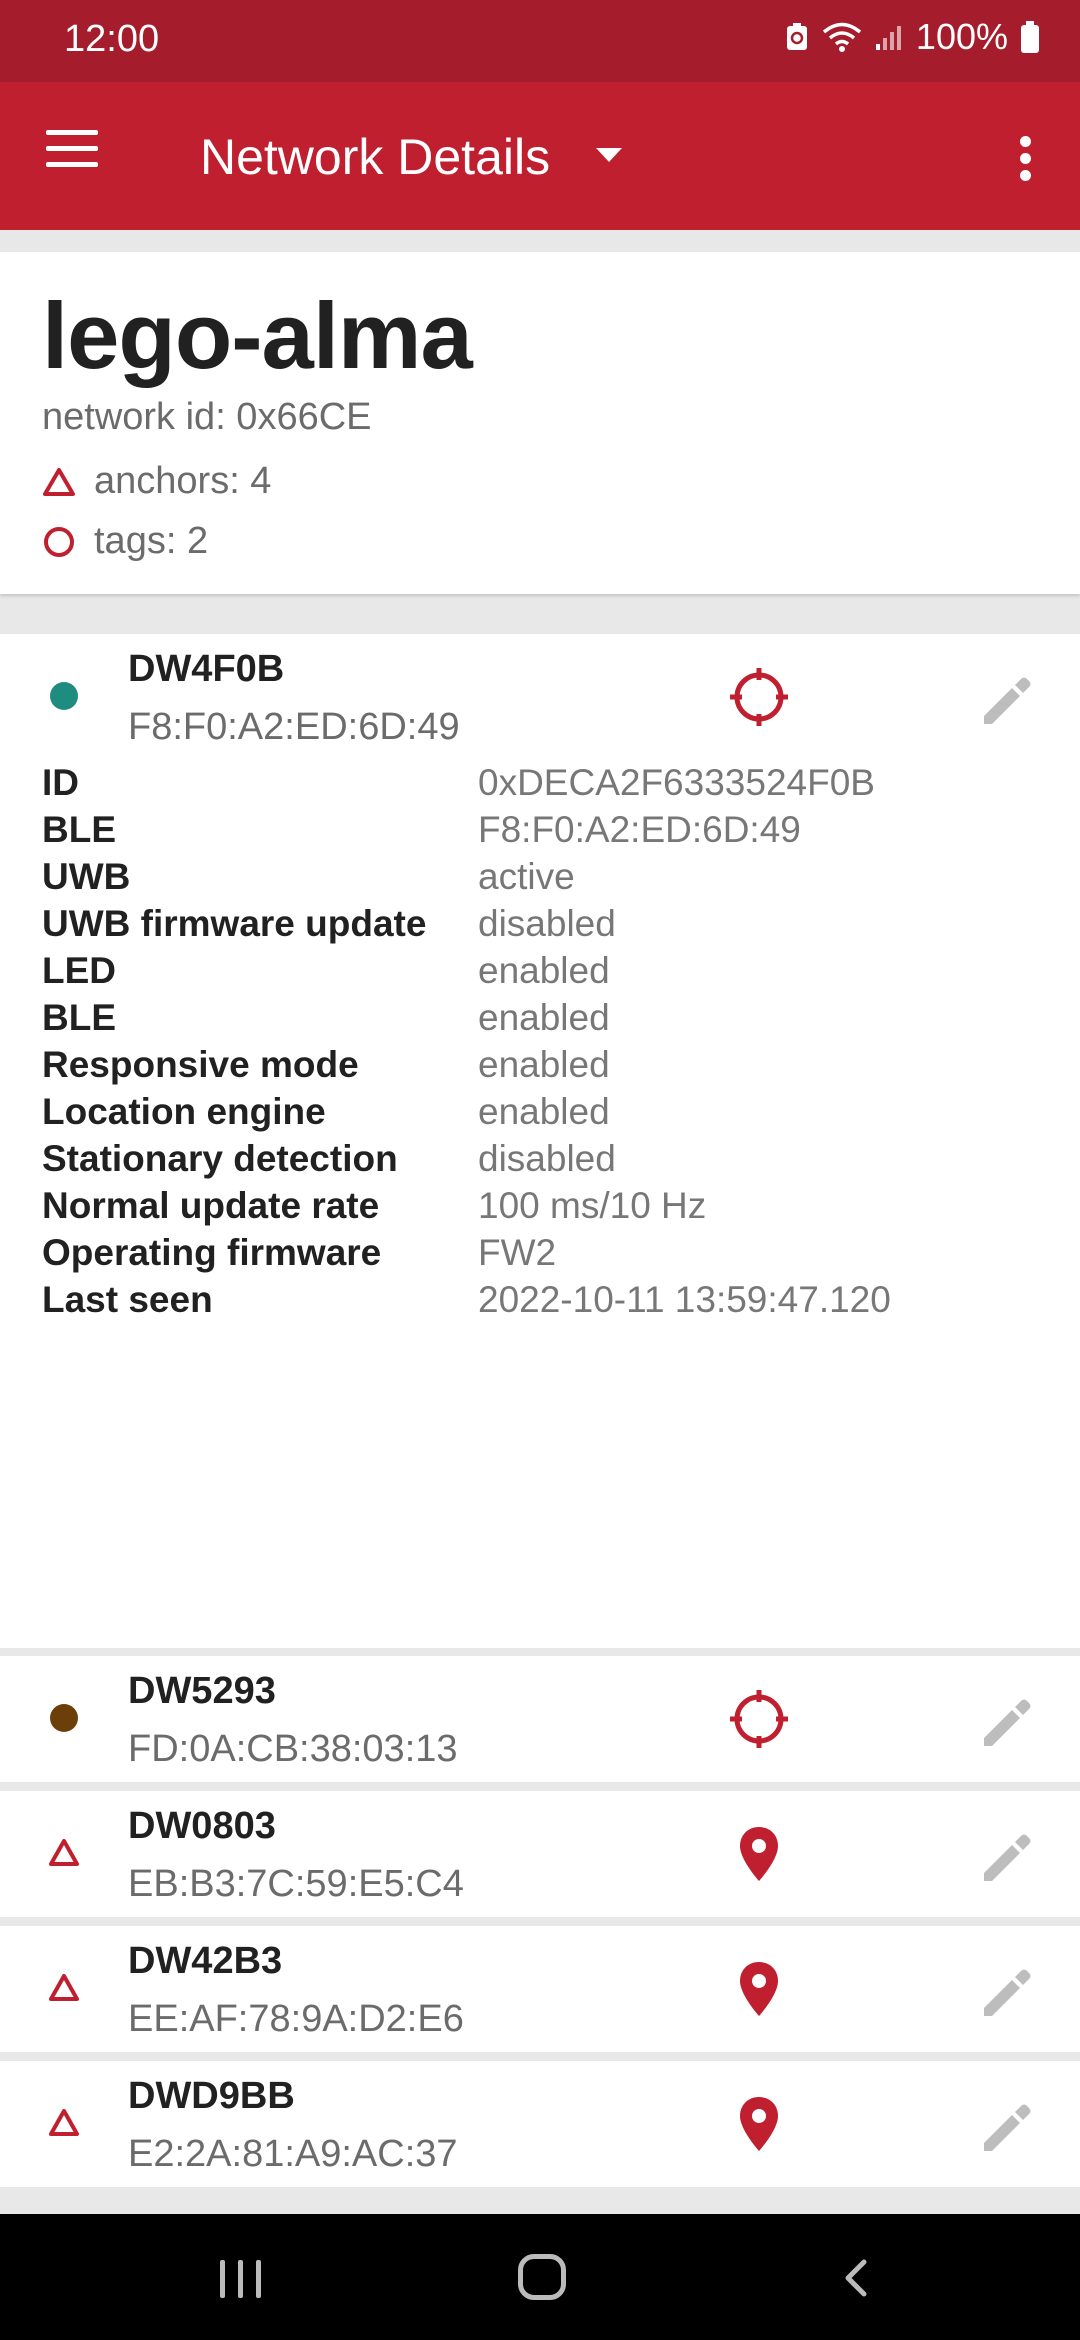 This screenshot has width=1080, height=2340. I want to click on property-label: Stationary detection, so click(220, 1158).